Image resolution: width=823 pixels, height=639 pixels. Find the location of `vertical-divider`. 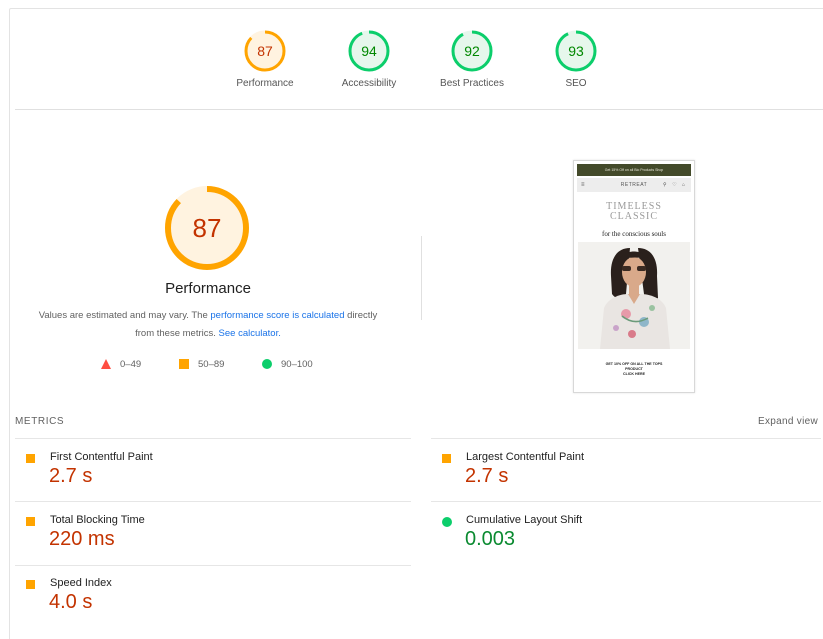

vertical-divider is located at coordinates (421, 278).